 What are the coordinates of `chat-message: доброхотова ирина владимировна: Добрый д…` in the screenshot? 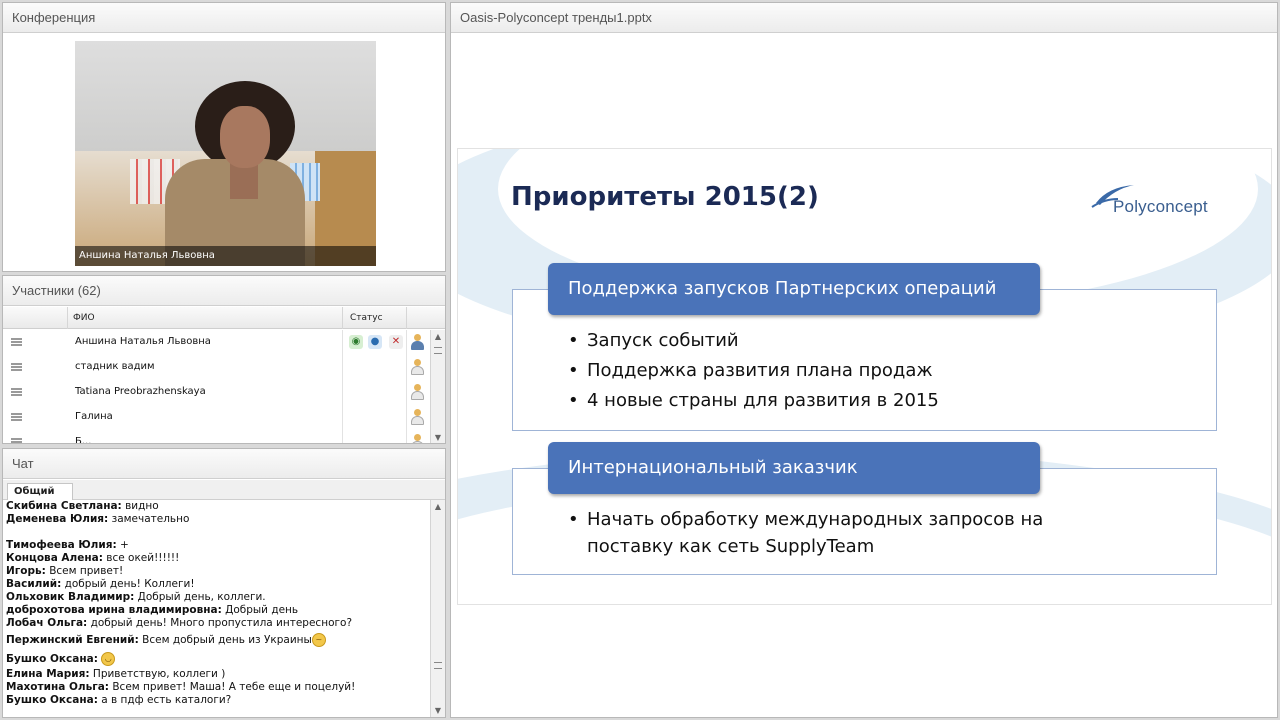 It's located at (216, 610).